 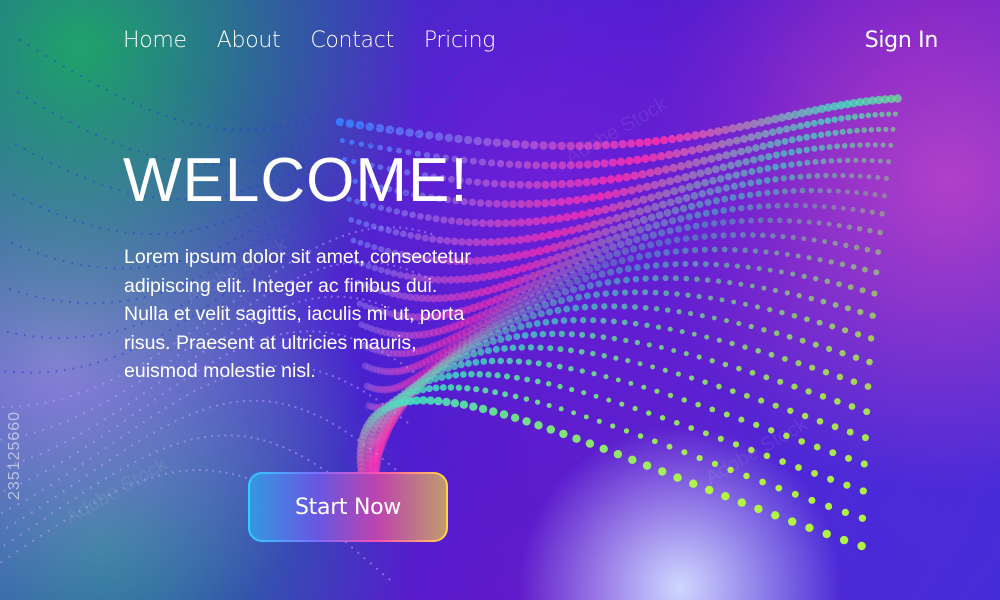 What do you see at coordinates (155, 40) in the screenshot?
I see `nav-home: Home` at bounding box center [155, 40].